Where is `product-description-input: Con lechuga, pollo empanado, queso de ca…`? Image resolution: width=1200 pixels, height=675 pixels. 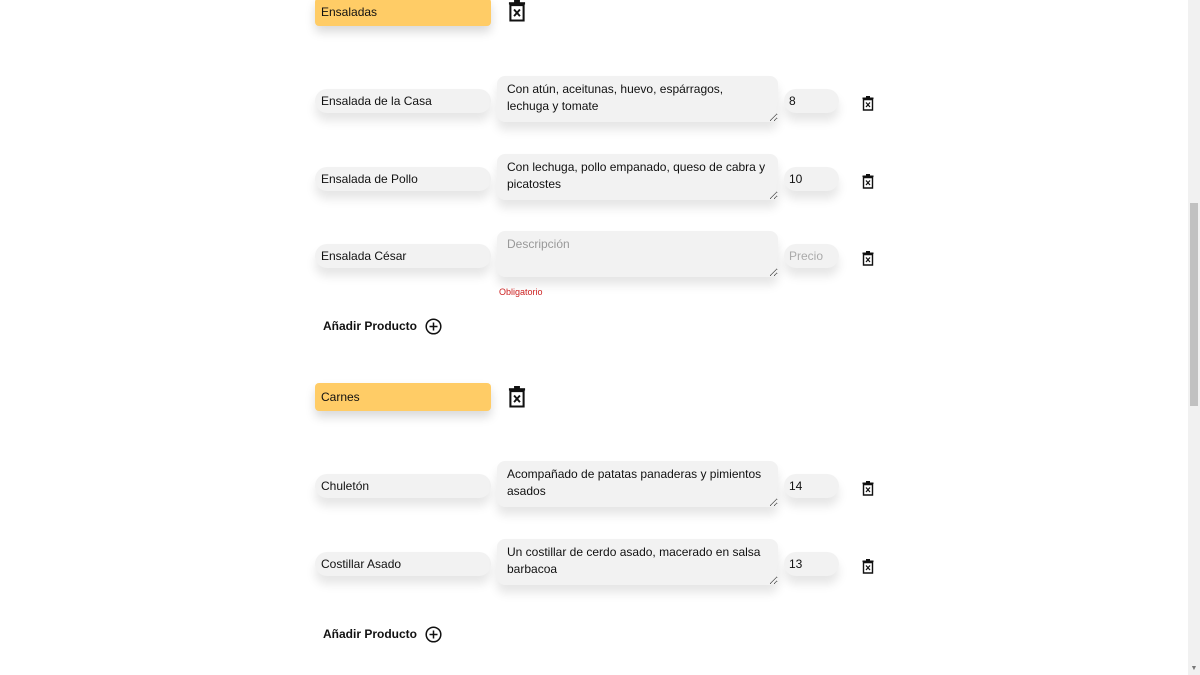 product-description-input: Con lechuga, pollo empanado, queso de ca… is located at coordinates (637, 177).